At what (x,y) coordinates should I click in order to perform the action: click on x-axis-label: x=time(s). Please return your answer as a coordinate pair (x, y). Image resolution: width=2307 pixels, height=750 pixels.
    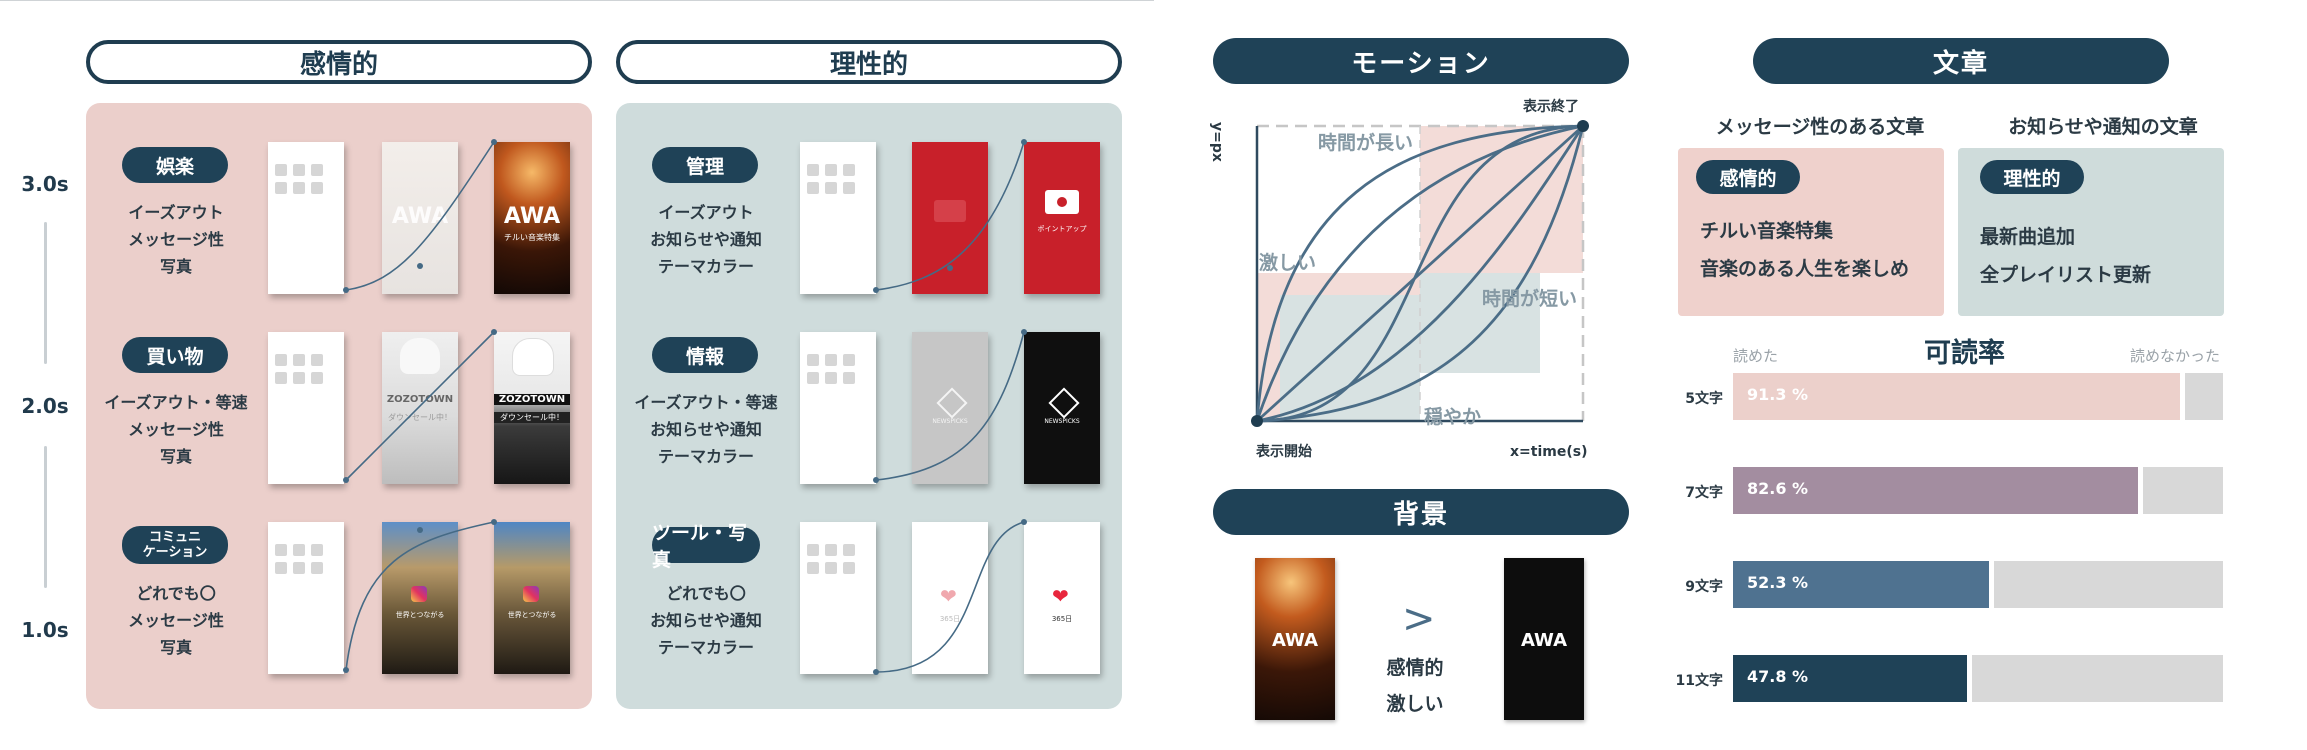
    Looking at the image, I should click on (1549, 452).